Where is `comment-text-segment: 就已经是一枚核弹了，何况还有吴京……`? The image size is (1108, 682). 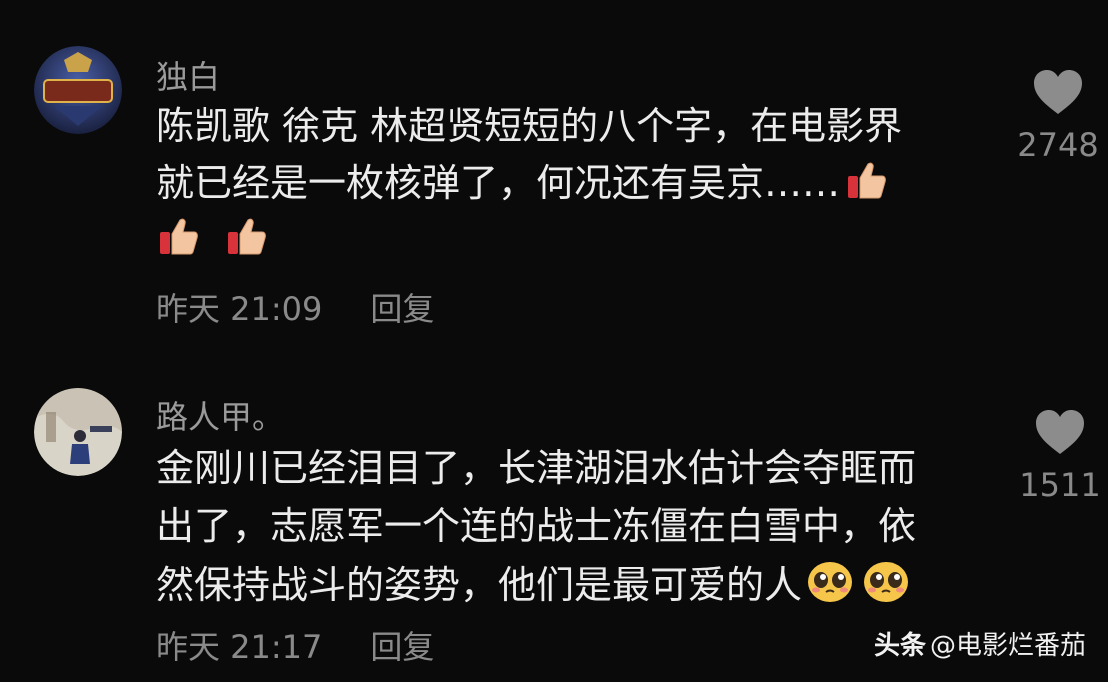
comment-text-segment: 就已经是一枚核弹了，何况还有吴京…… is located at coordinates (498, 183).